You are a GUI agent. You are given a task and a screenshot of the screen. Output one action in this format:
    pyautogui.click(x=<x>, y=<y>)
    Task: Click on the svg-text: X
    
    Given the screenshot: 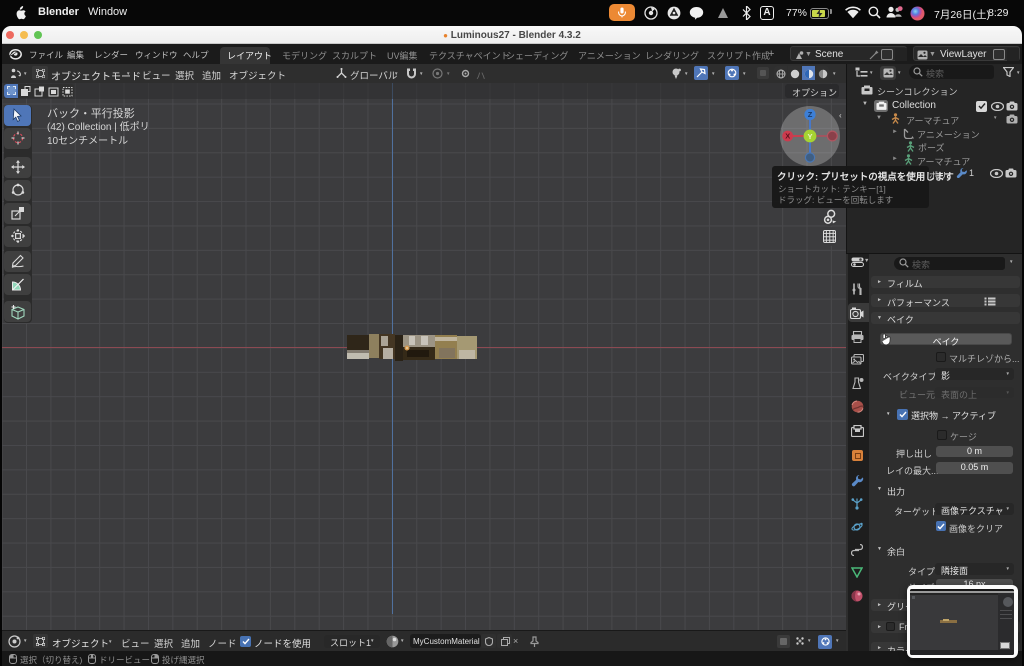 What is the action you would take?
    pyautogui.click(x=787, y=135)
    